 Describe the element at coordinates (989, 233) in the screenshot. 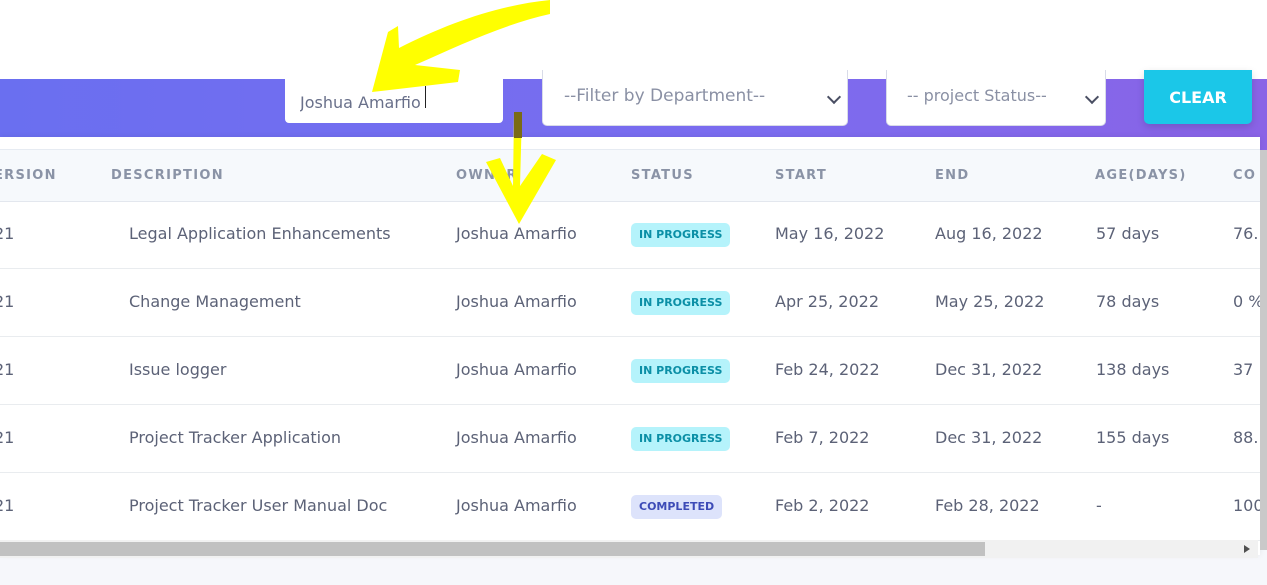

I see `cell-end: Aug 16, 2022` at that location.